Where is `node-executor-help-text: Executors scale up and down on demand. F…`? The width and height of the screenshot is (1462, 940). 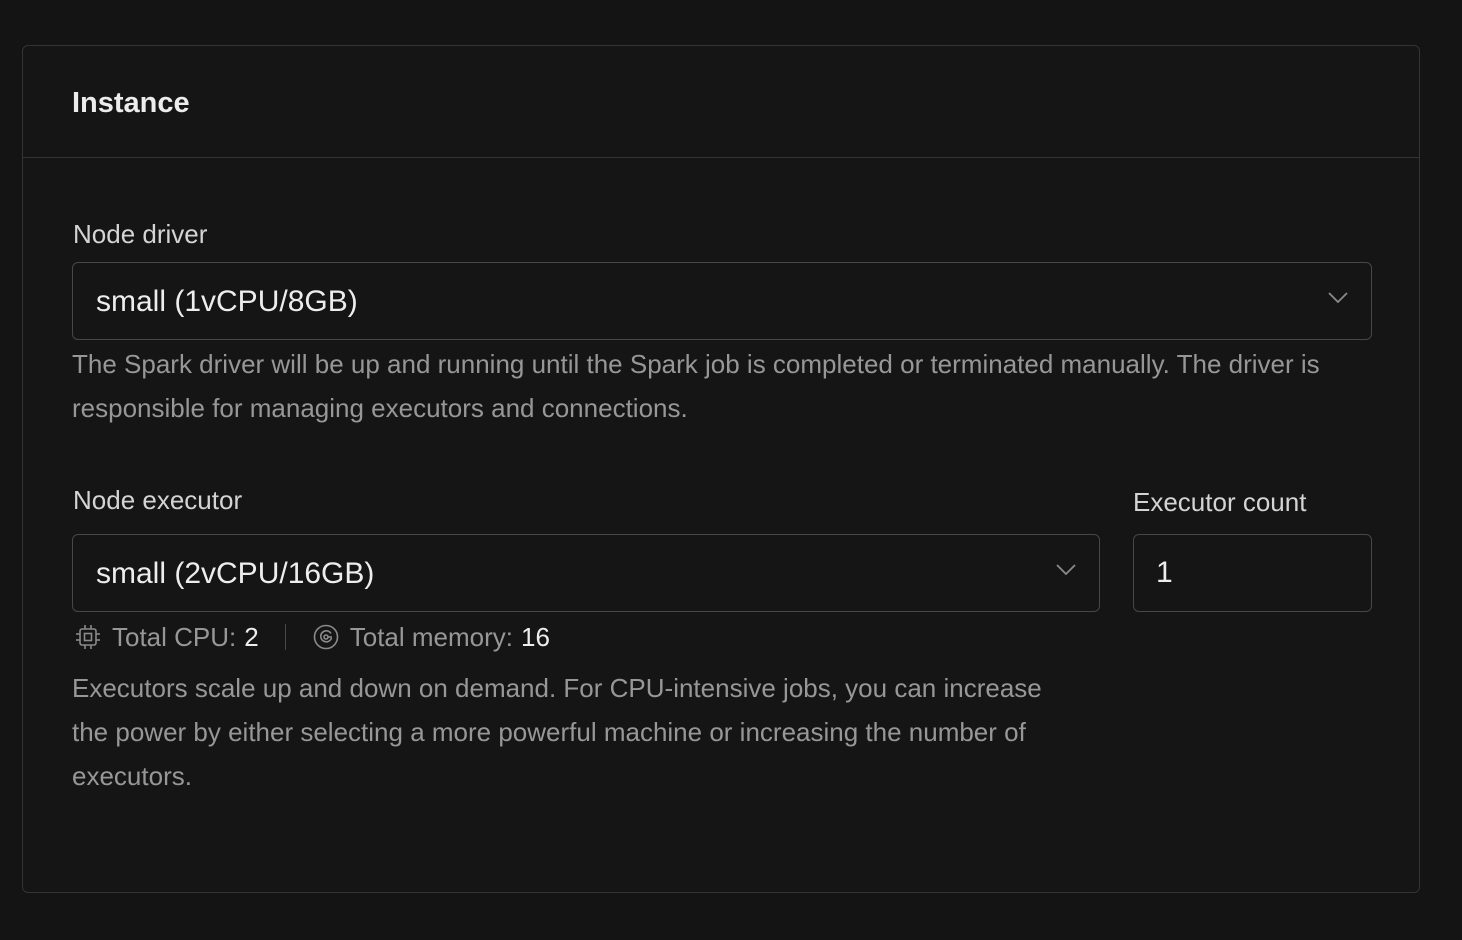
node-executor-help-text: Executors scale up and down on demand. F… is located at coordinates (557, 732).